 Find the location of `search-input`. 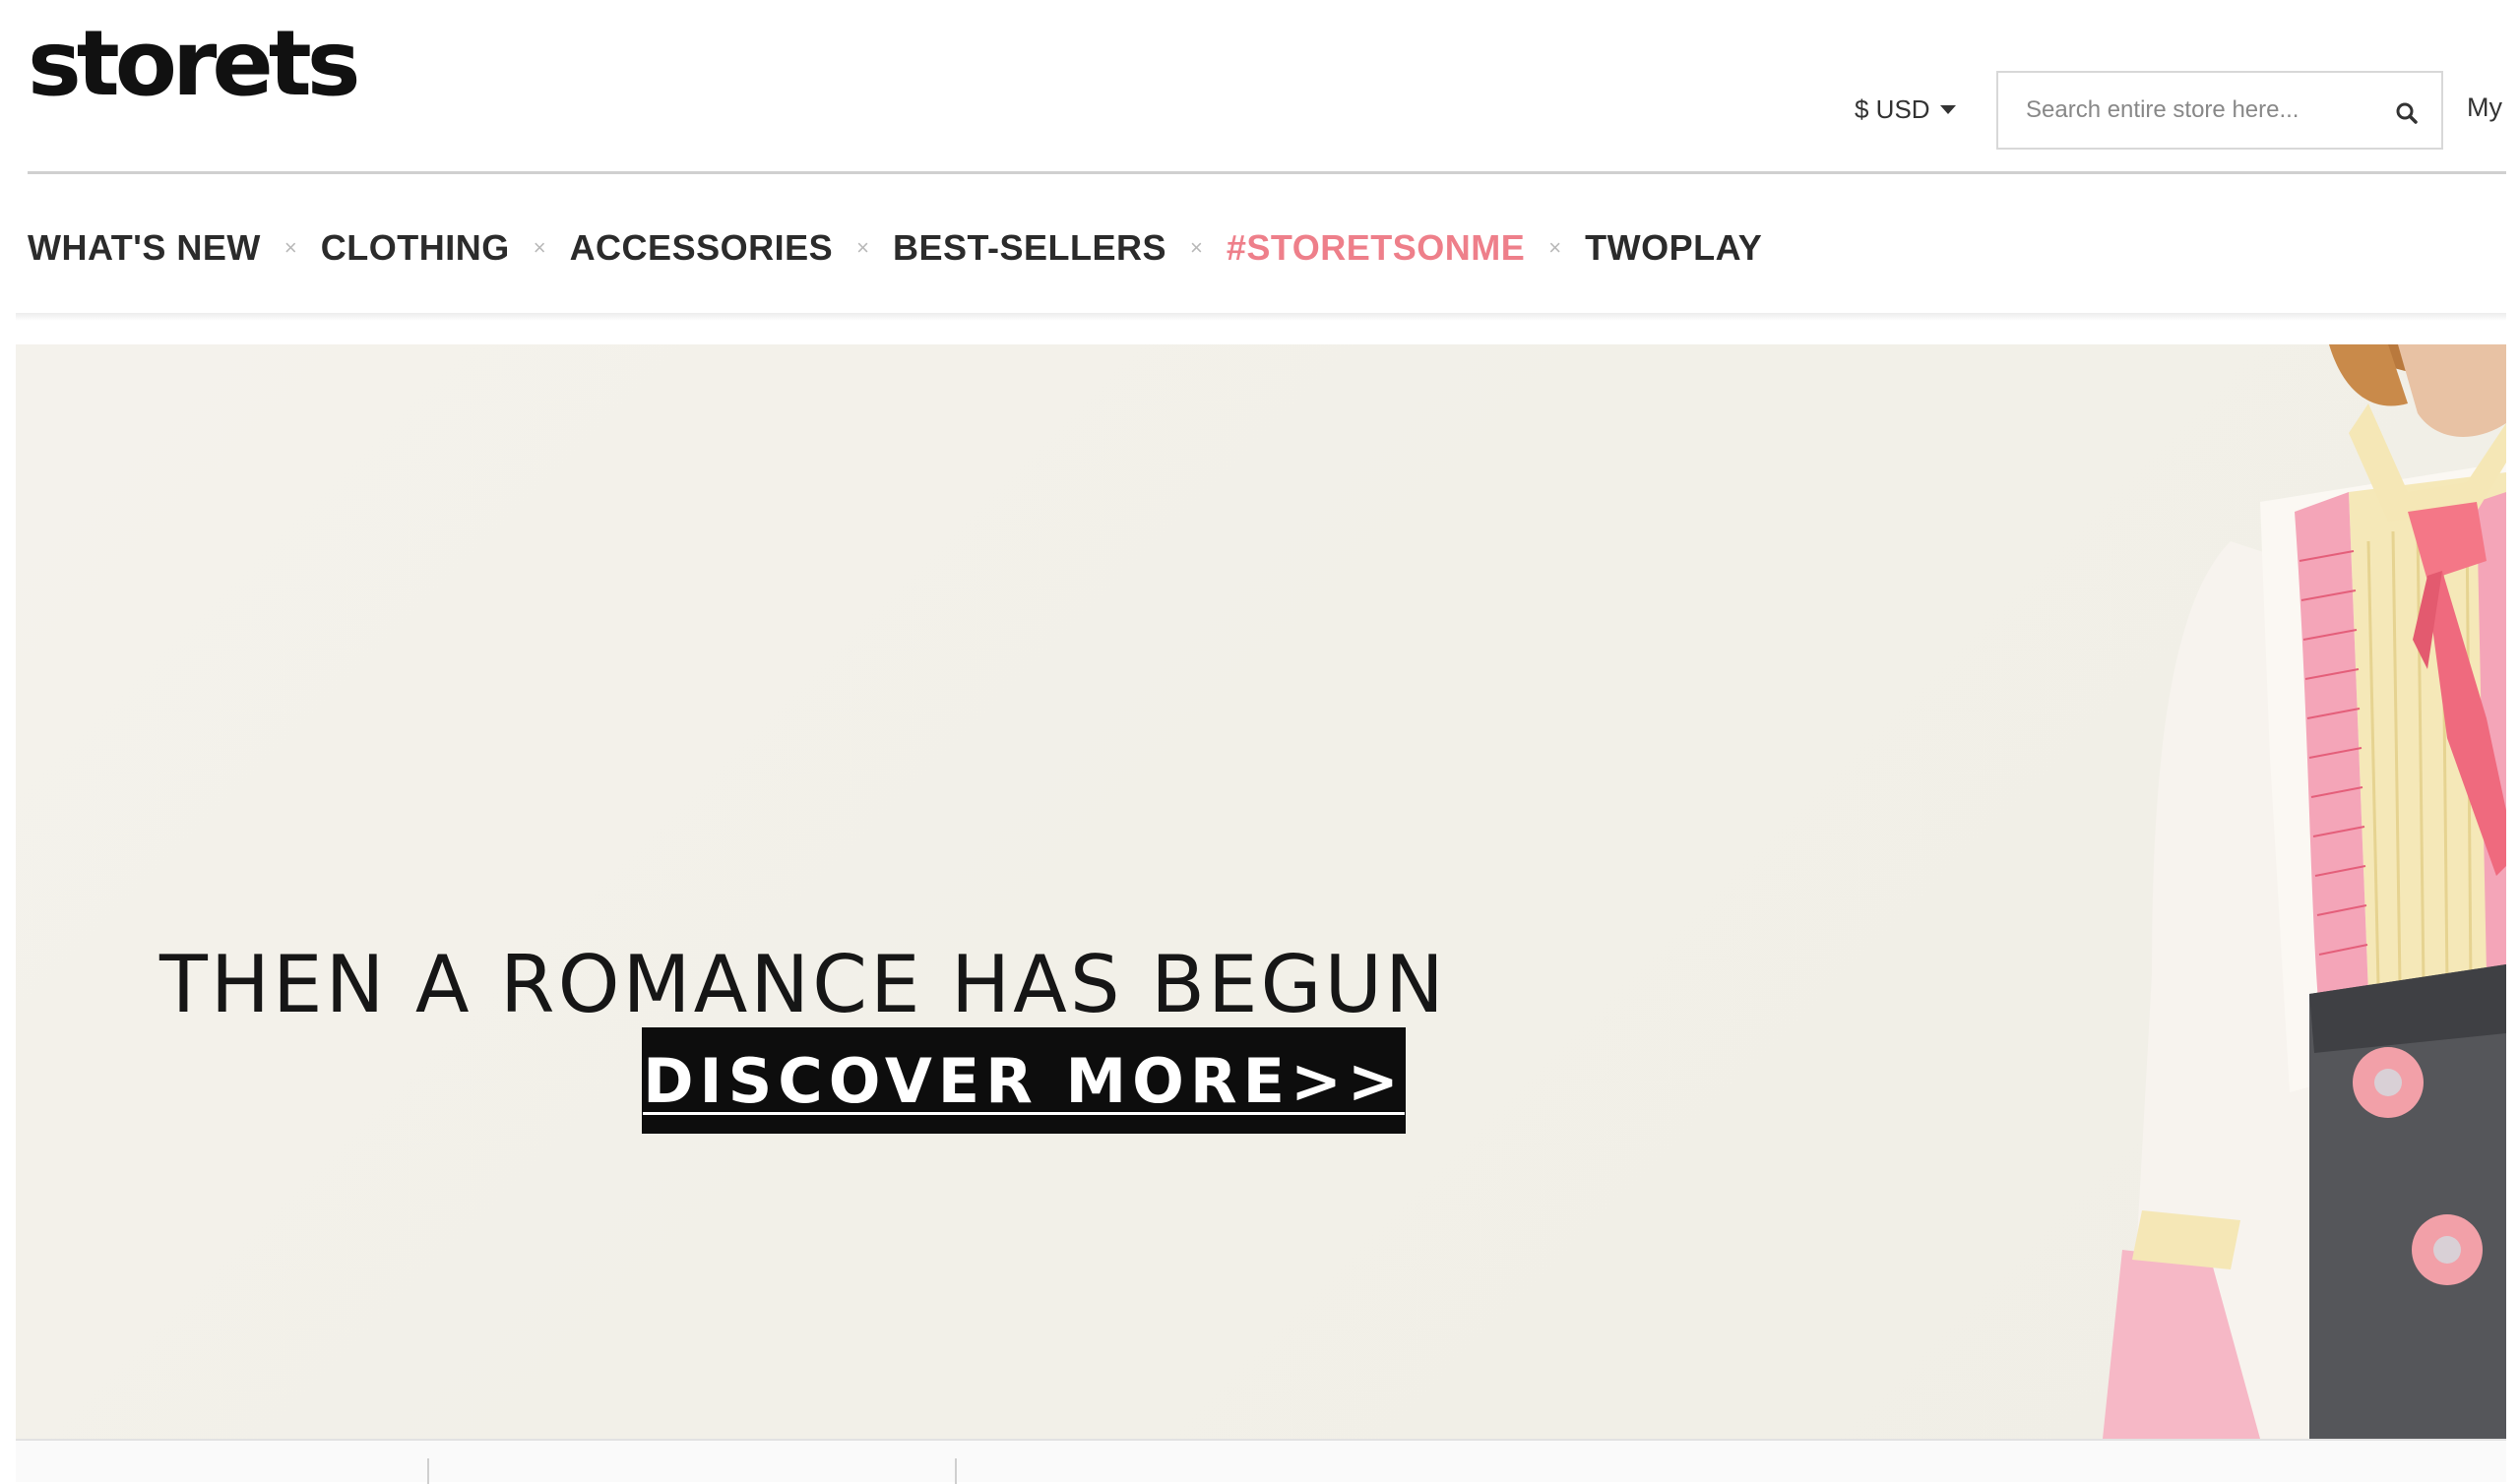

search-input is located at coordinates (2185, 111).